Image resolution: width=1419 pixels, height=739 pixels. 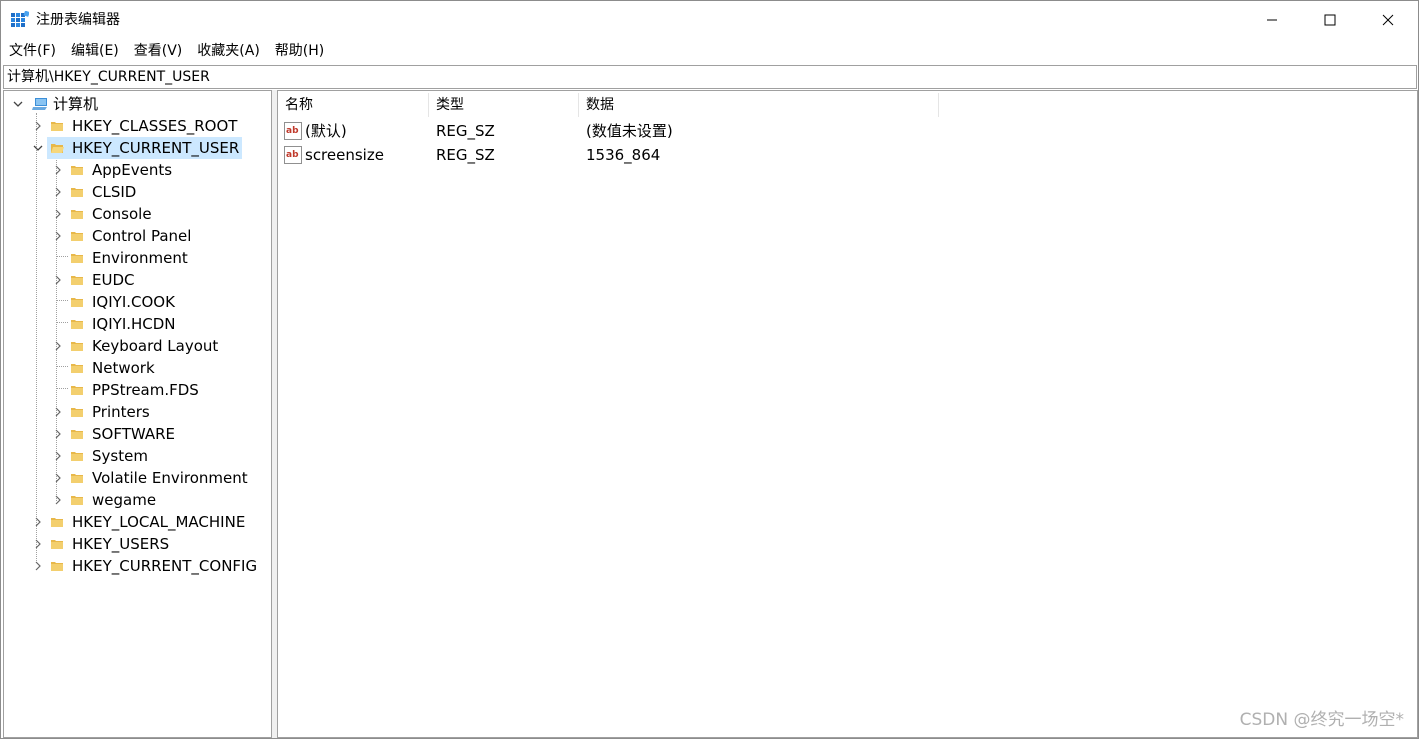 What do you see at coordinates (124, 500) in the screenshot?
I see `tree-item-label: wegame` at bounding box center [124, 500].